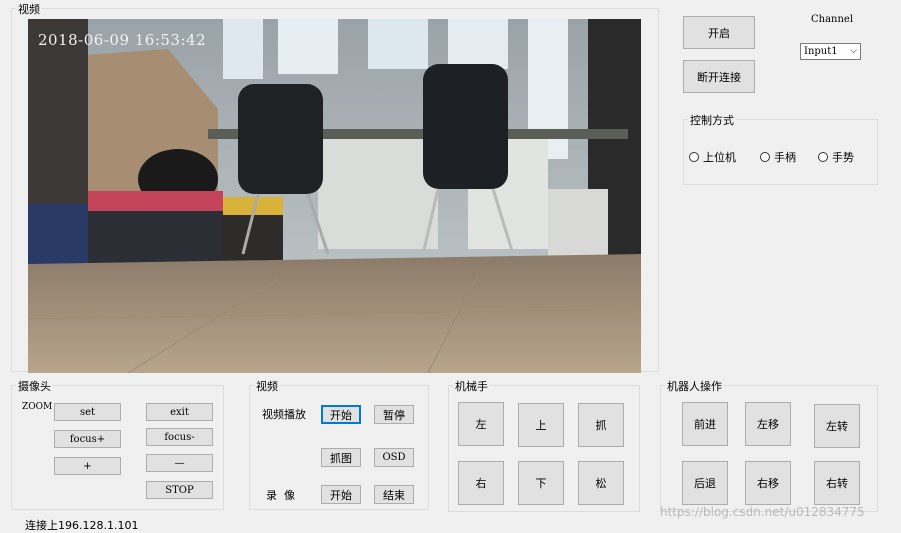 This screenshot has width=901, height=533. What do you see at coordinates (341, 457) in the screenshot?
I see `capture-button: 抓图` at bounding box center [341, 457].